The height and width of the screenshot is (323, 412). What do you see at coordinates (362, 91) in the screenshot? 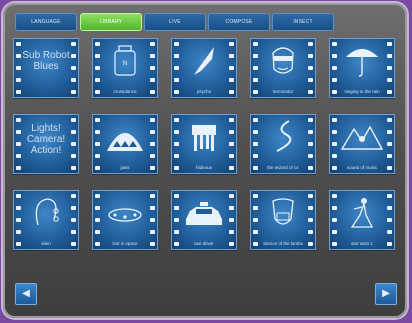
I see `tile-caption: singing in the rain` at bounding box center [362, 91].